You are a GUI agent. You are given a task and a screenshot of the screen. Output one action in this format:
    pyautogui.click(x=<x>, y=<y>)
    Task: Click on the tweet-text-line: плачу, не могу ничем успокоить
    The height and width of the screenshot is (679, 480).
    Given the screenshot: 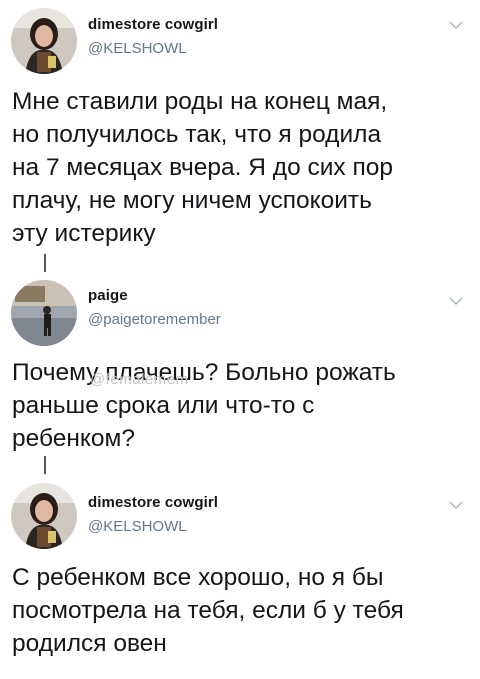 What is the action you would take?
    pyautogui.click(x=192, y=200)
    